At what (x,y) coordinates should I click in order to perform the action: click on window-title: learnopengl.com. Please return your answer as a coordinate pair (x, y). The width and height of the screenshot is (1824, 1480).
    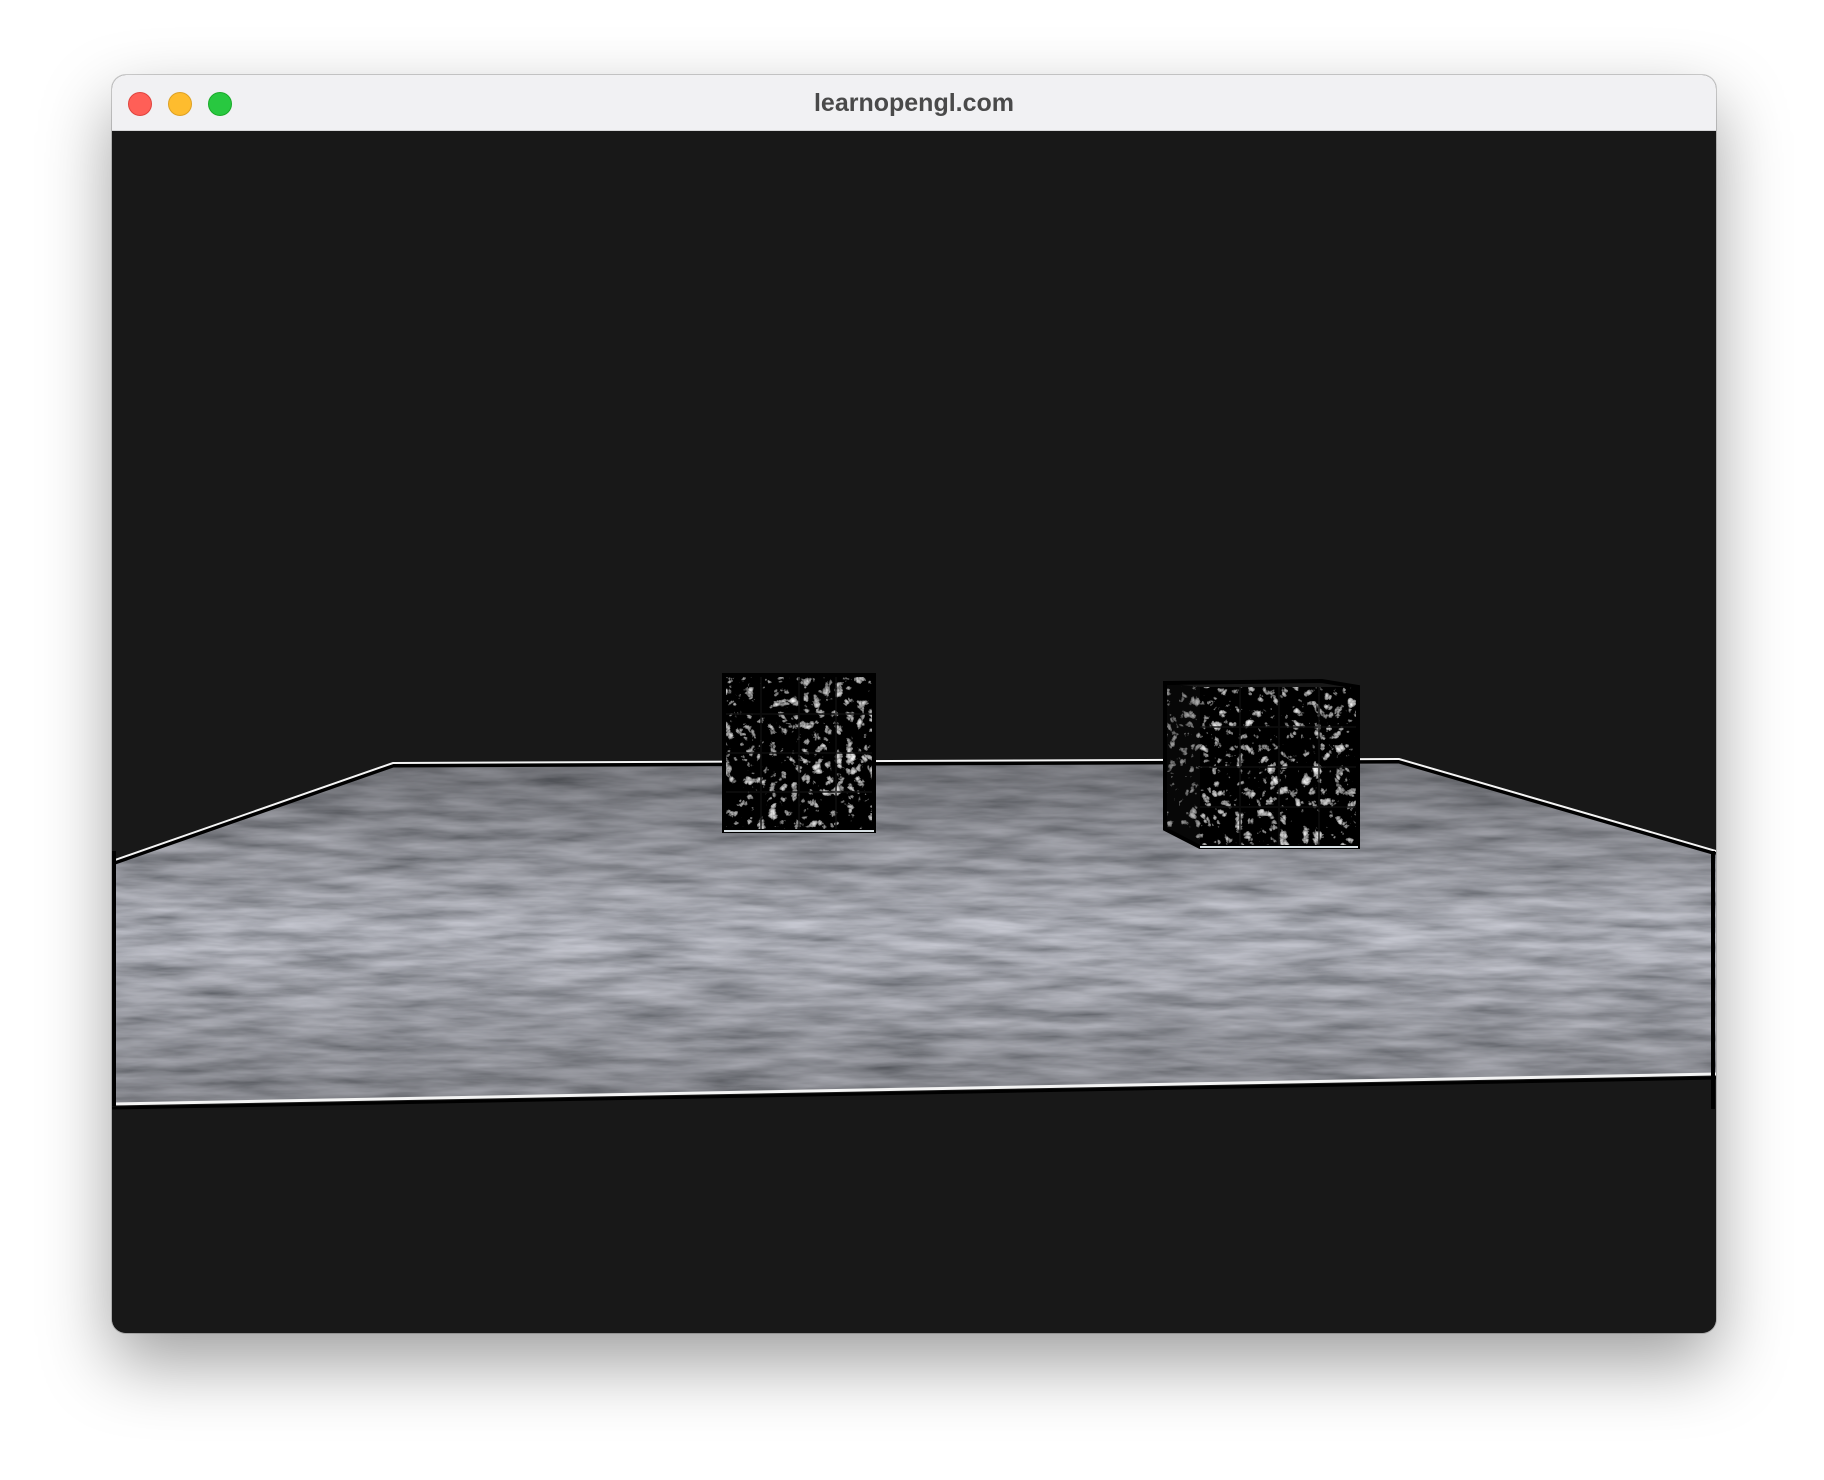
    Looking at the image, I should click on (914, 103).